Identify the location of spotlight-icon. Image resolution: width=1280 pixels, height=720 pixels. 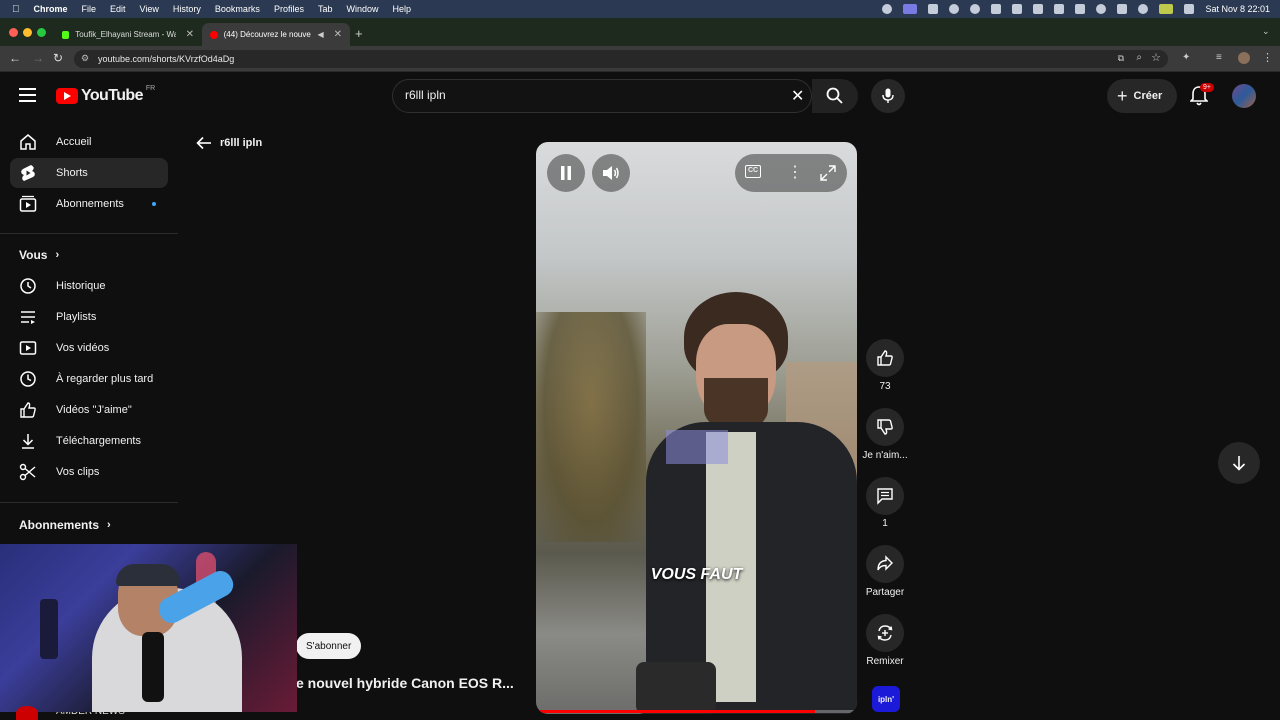
(1143, 9).